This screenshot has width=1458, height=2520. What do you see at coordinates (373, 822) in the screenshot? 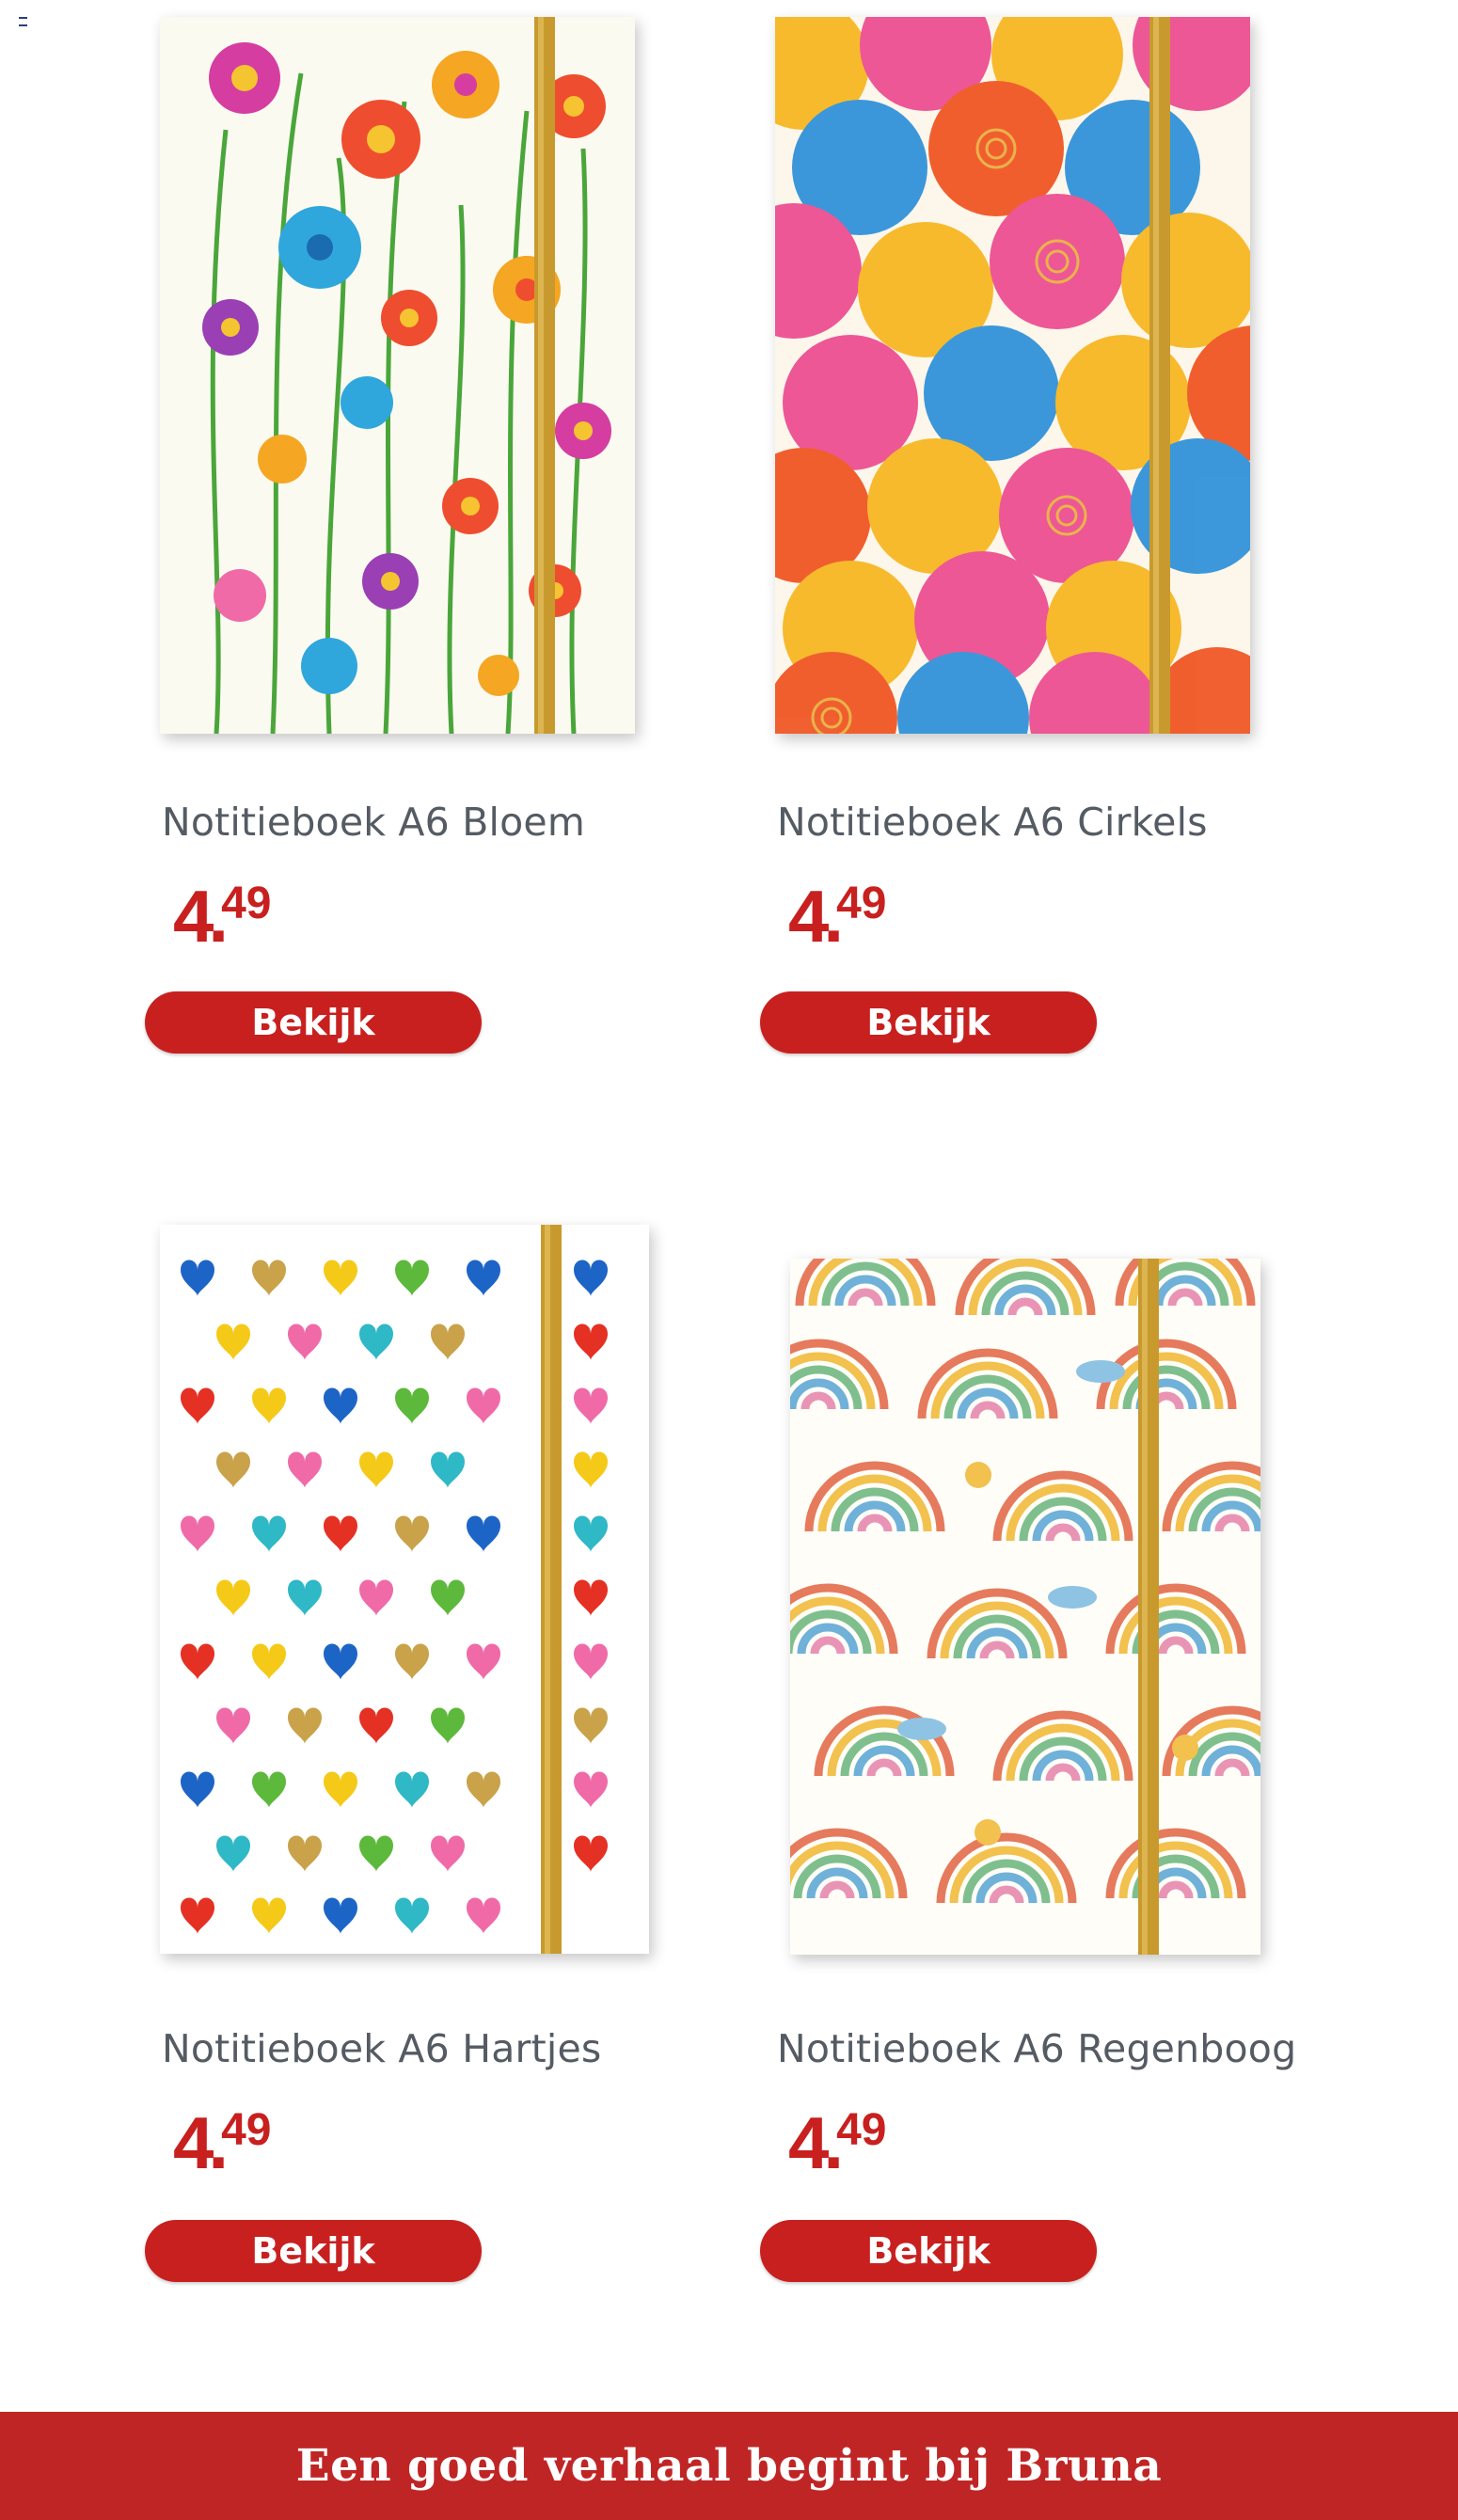
I see `product-title: Notitieboek A6 Bloem` at bounding box center [373, 822].